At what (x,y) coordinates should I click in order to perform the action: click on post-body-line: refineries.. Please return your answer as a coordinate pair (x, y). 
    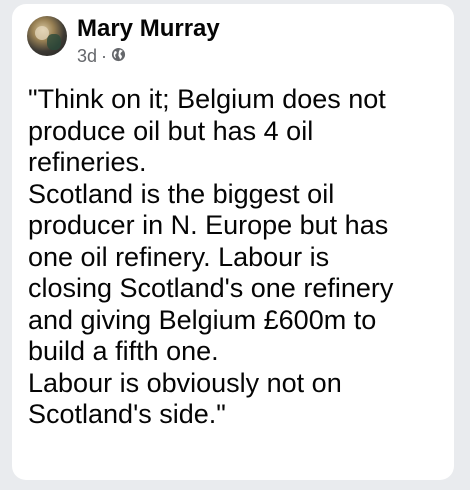
    Looking at the image, I should click on (87, 162).